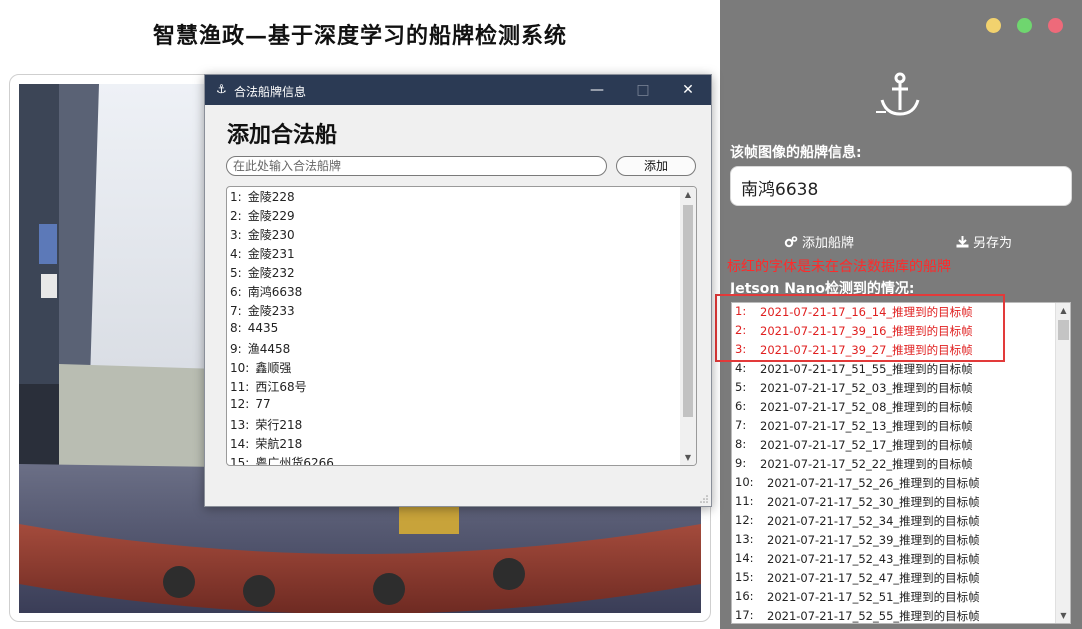 This screenshot has width=1082, height=629. Describe the element at coordinates (873, 578) in the screenshot. I see `detection-text: 2021-07-21-17_52_47_推理到的目标帧` at that location.